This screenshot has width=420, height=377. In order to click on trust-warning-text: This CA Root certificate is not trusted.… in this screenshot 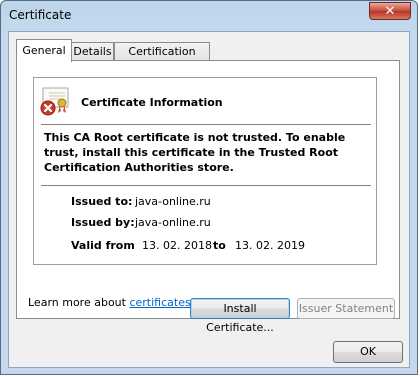, I will do `click(195, 152)`.